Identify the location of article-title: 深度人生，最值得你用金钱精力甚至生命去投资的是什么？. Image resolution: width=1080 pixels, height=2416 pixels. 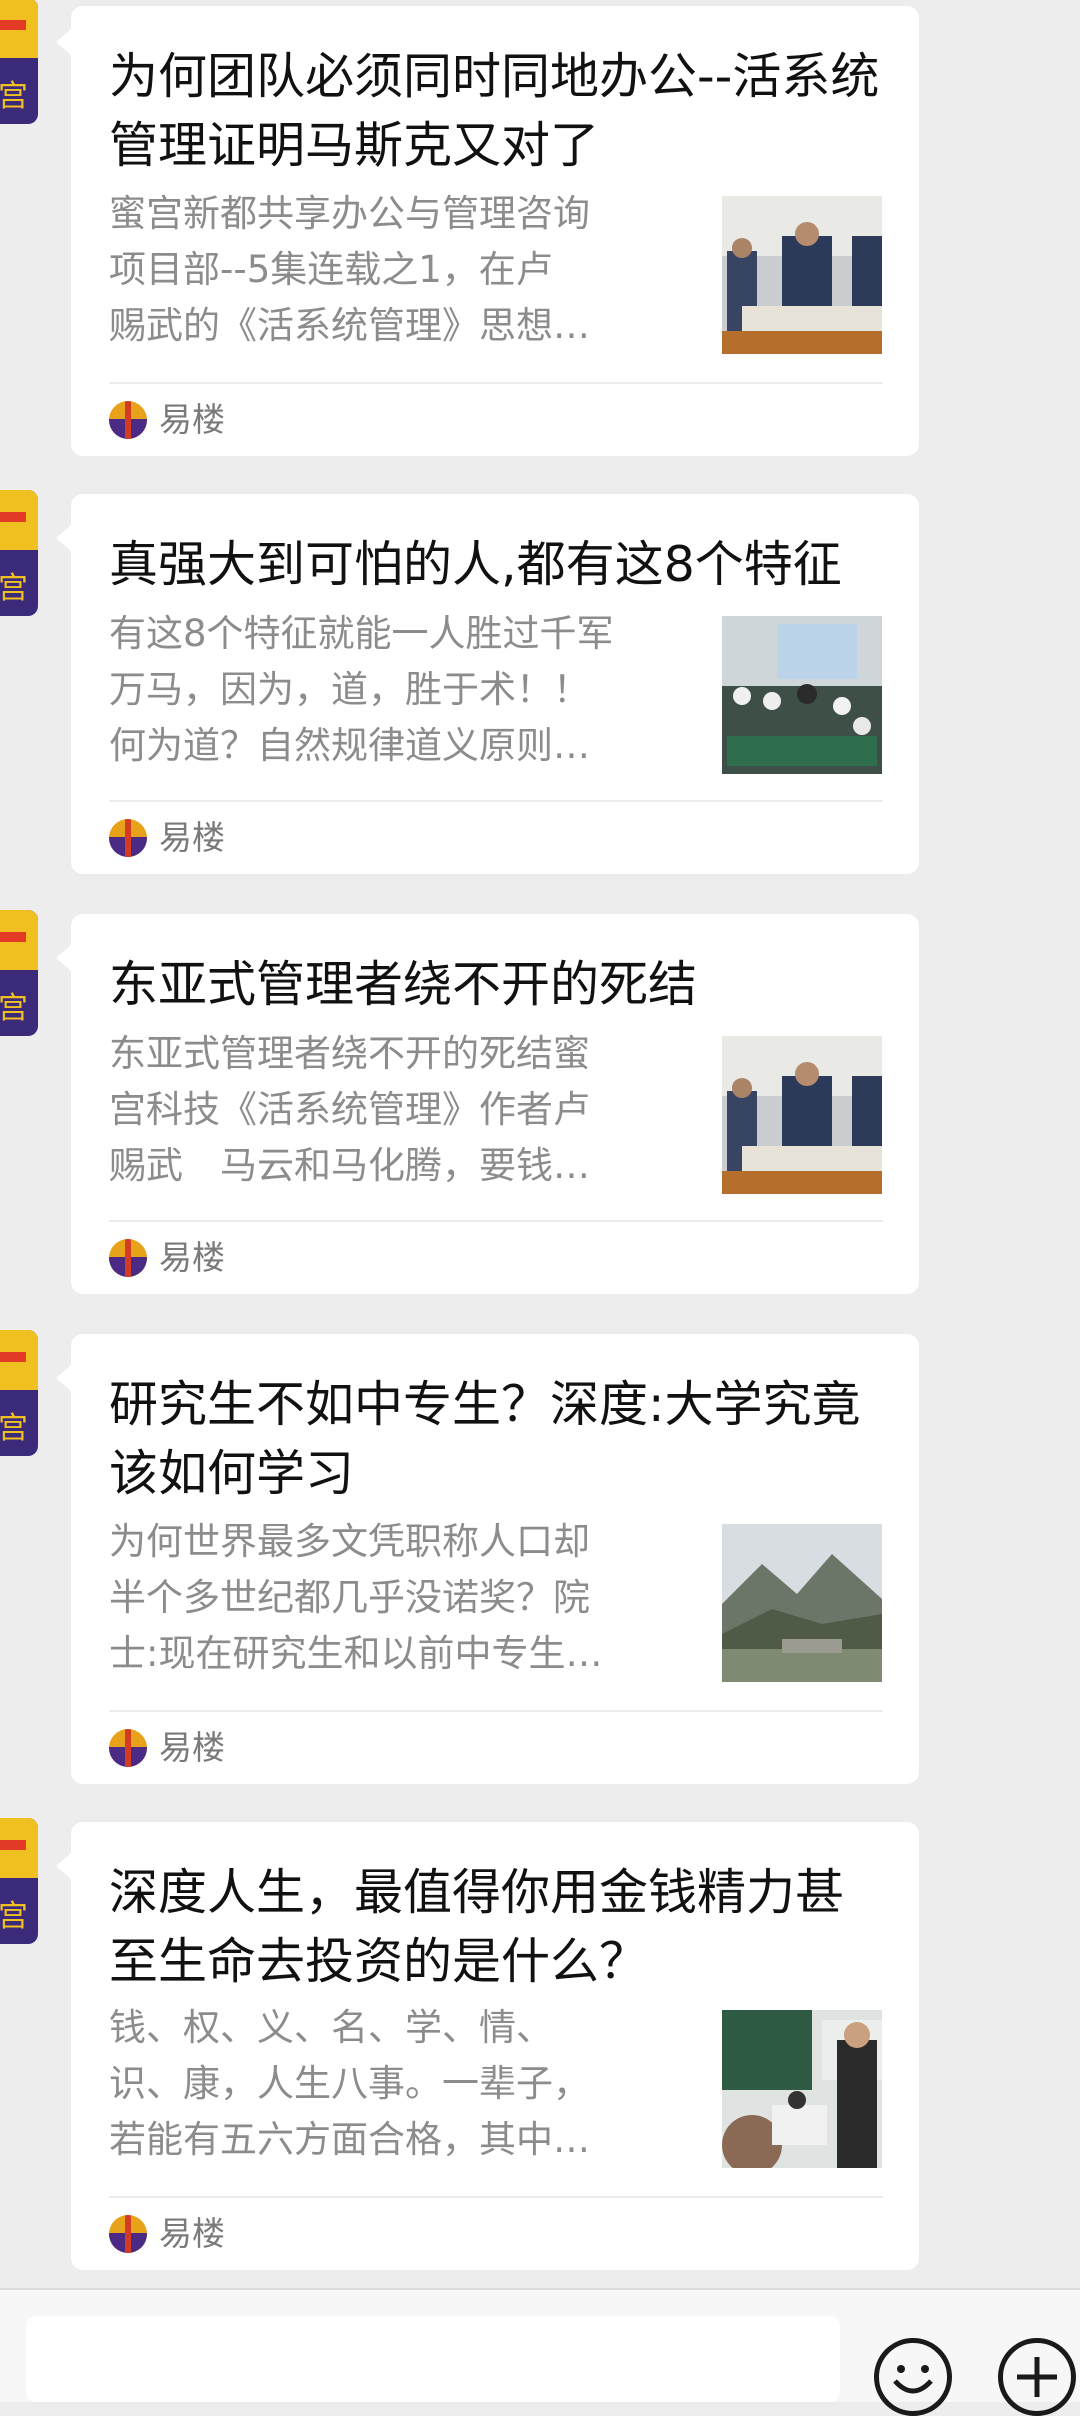
(477, 1927).